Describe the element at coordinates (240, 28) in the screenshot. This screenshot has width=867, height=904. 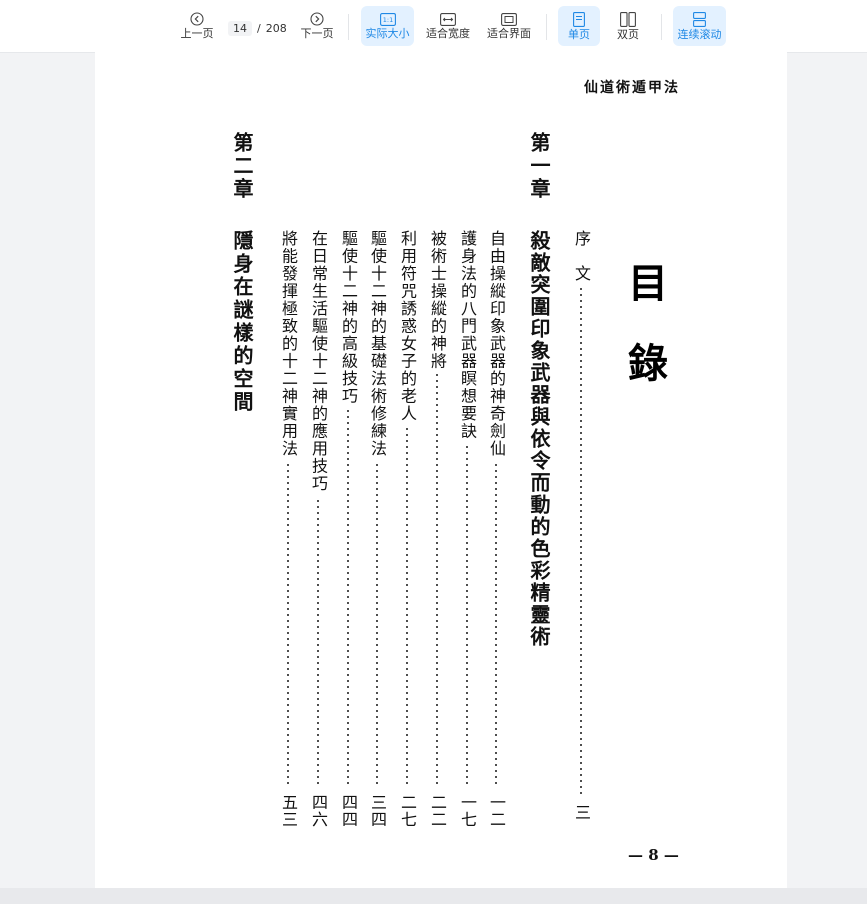
I see `current-page-input: 14` at that location.